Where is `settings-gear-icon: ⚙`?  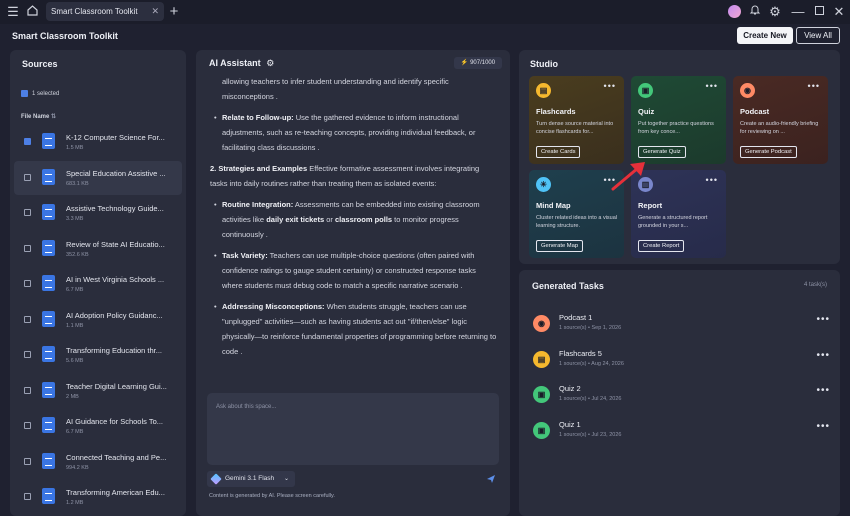
settings-gear-icon: ⚙ is located at coordinates (270, 63).